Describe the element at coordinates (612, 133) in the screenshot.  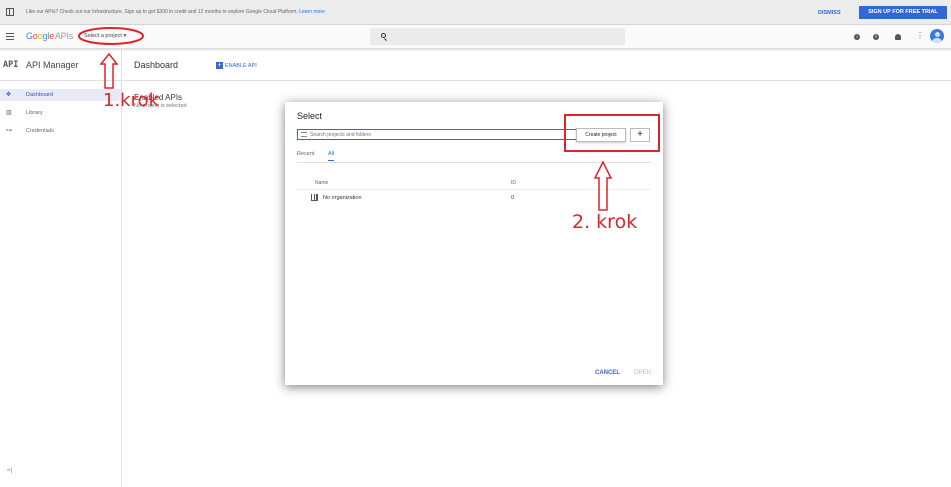
I see `step2-highlight-rect` at that location.